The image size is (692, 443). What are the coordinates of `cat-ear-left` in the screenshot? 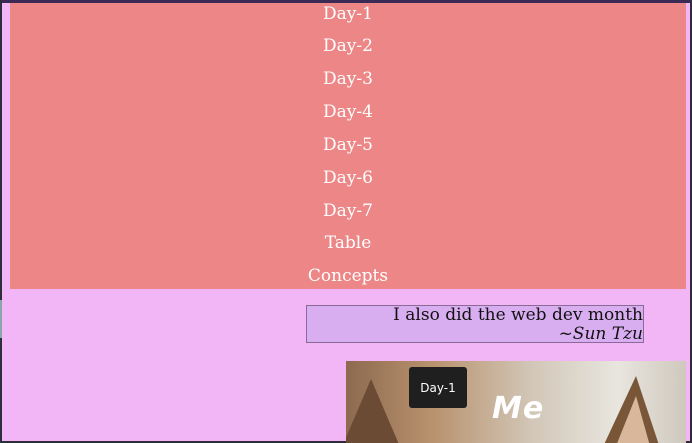 It's located at (373, 411).